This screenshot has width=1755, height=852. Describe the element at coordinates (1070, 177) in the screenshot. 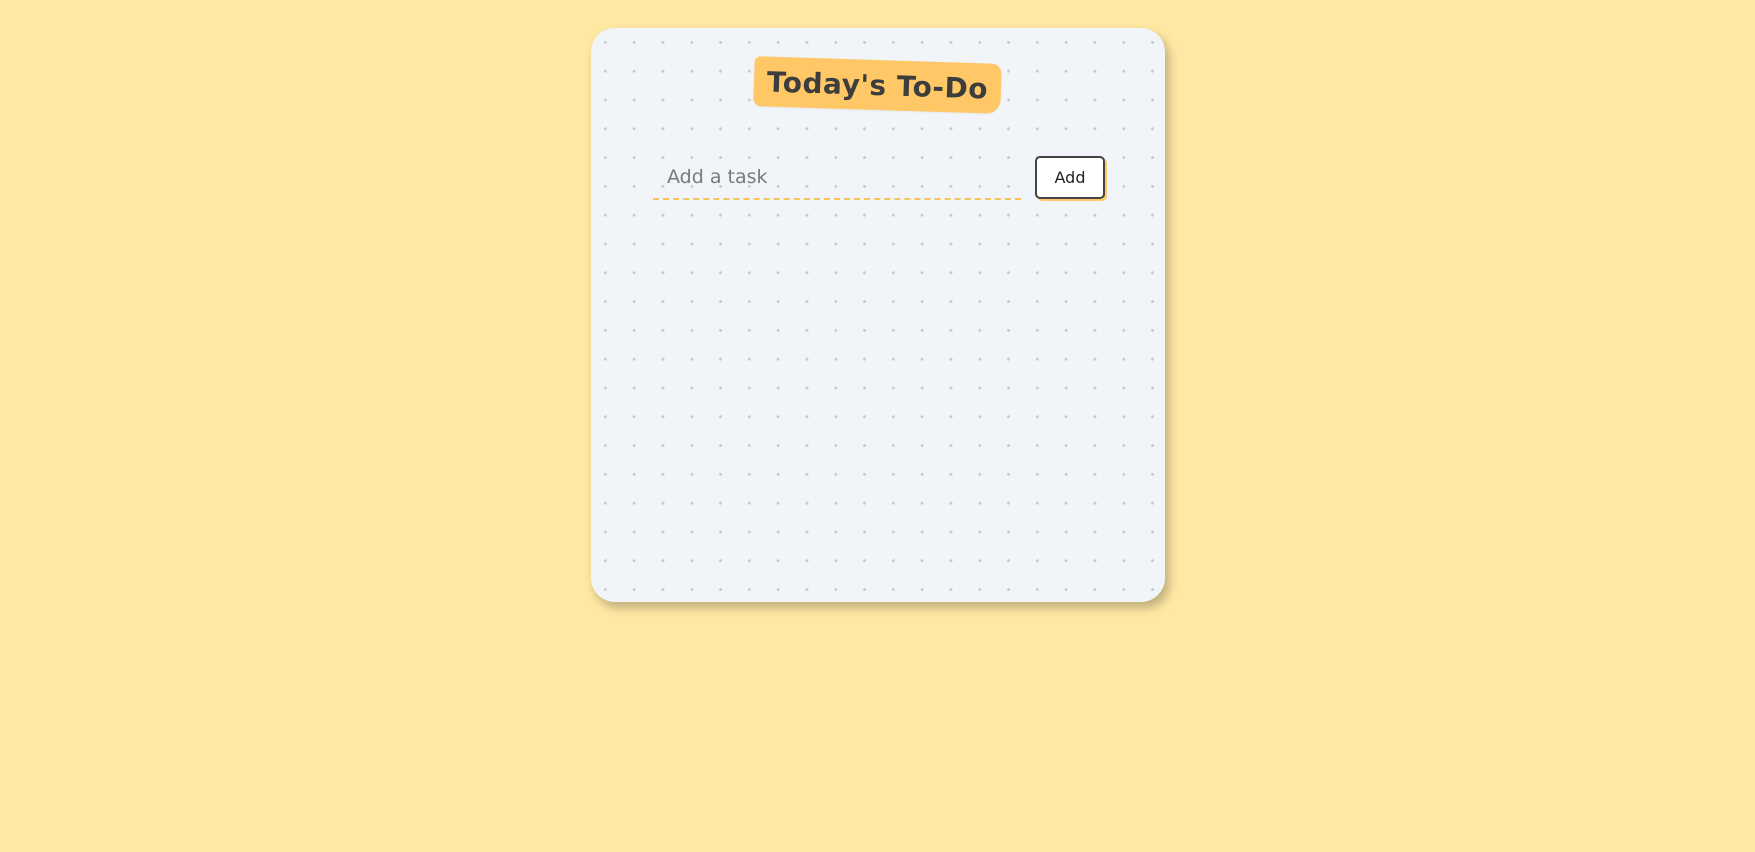

I see `add-task-button: Add` at that location.